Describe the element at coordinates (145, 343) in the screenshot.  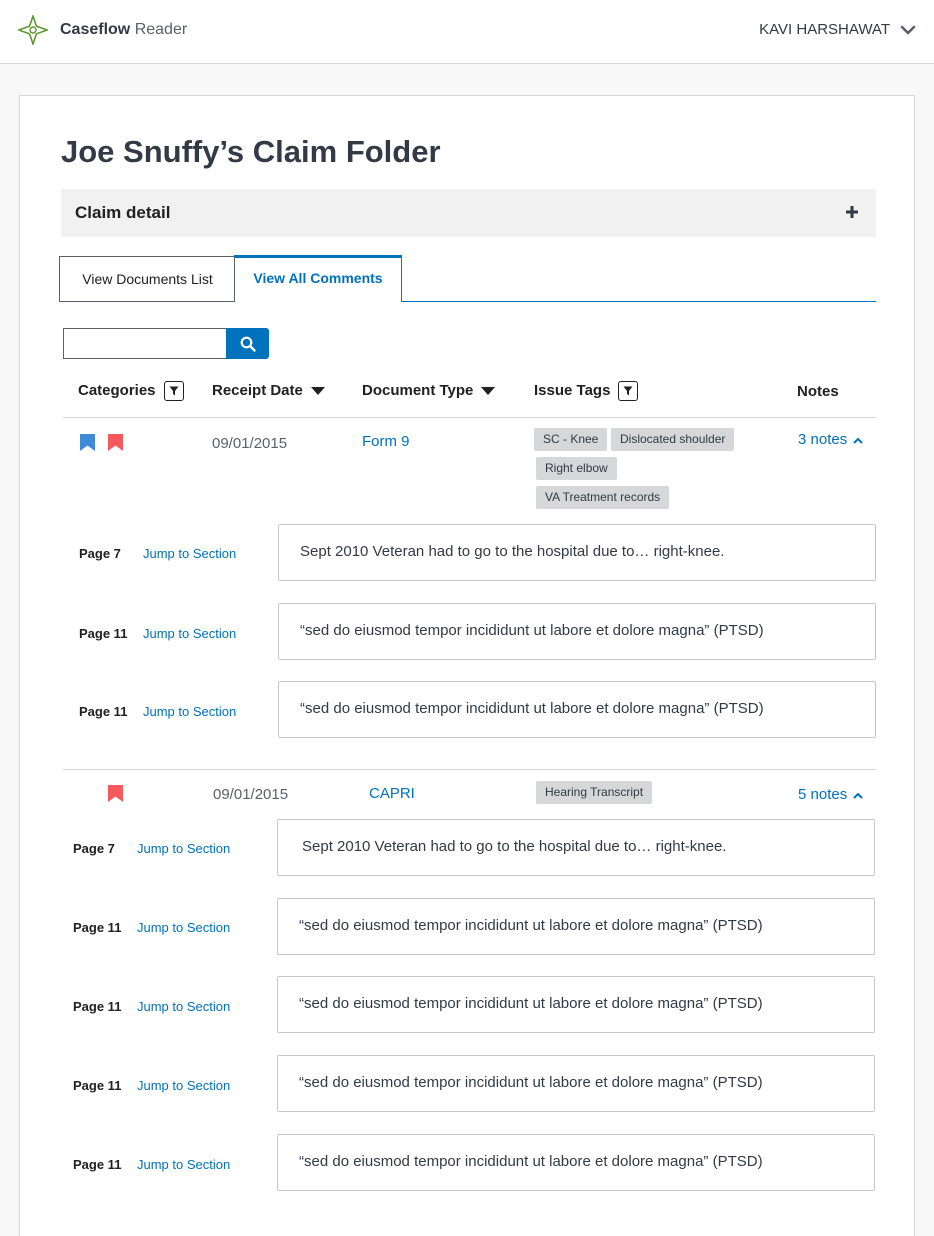
I see `search-input` at that location.